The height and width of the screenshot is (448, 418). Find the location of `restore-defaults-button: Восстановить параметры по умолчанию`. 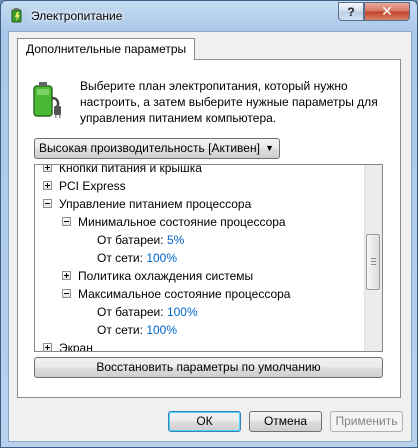

restore-defaults-button: Восстановить параметры по умолчанию is located at coordinates (208, 367).